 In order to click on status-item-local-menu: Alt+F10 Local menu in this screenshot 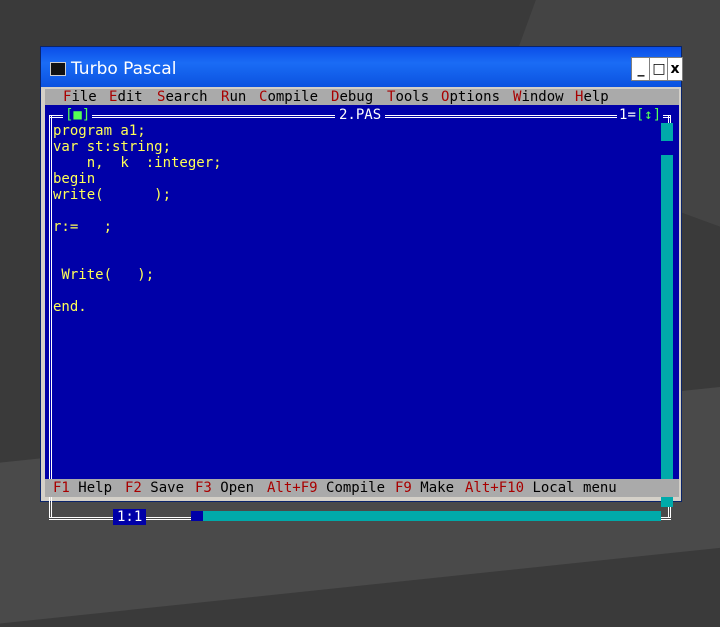, I will do `click(541, 488)`.